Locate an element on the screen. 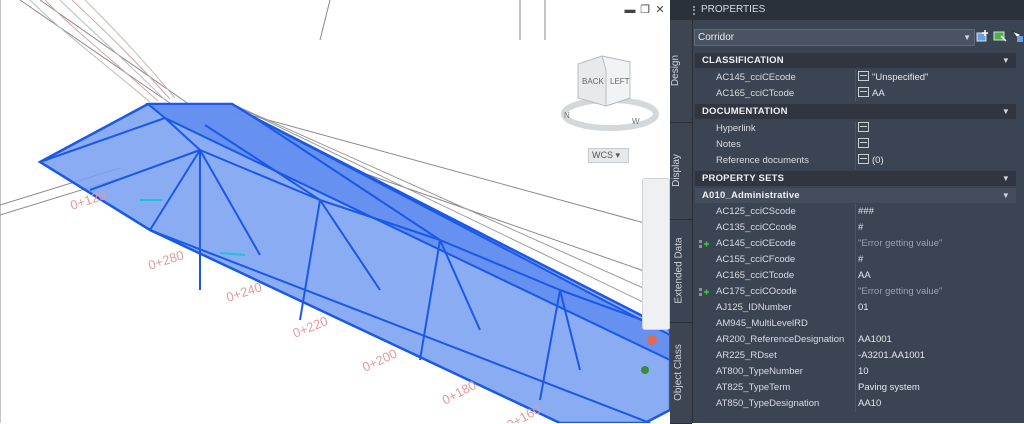  property-row: AT850_TypeDesignation AA10 is located at coordinates (855, 404).